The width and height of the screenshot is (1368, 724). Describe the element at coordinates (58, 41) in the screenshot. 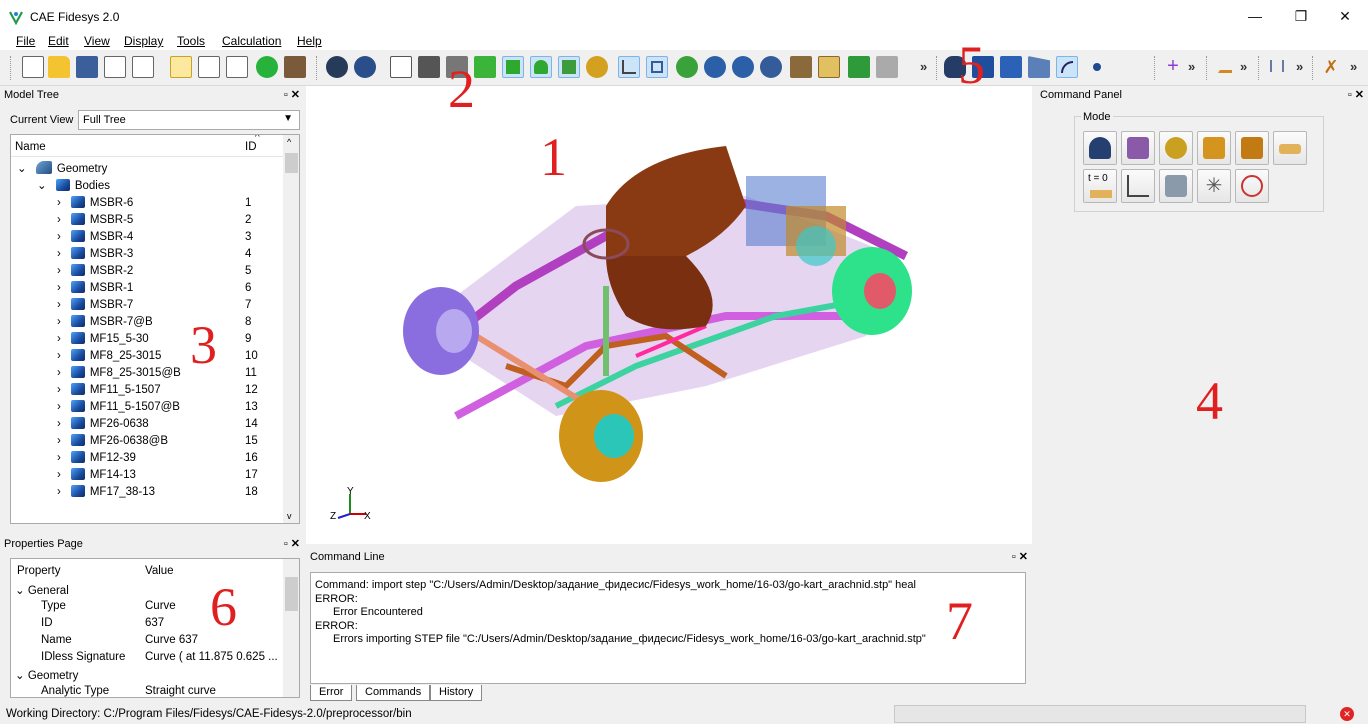

I see `menu-edit: Edit` at that location.